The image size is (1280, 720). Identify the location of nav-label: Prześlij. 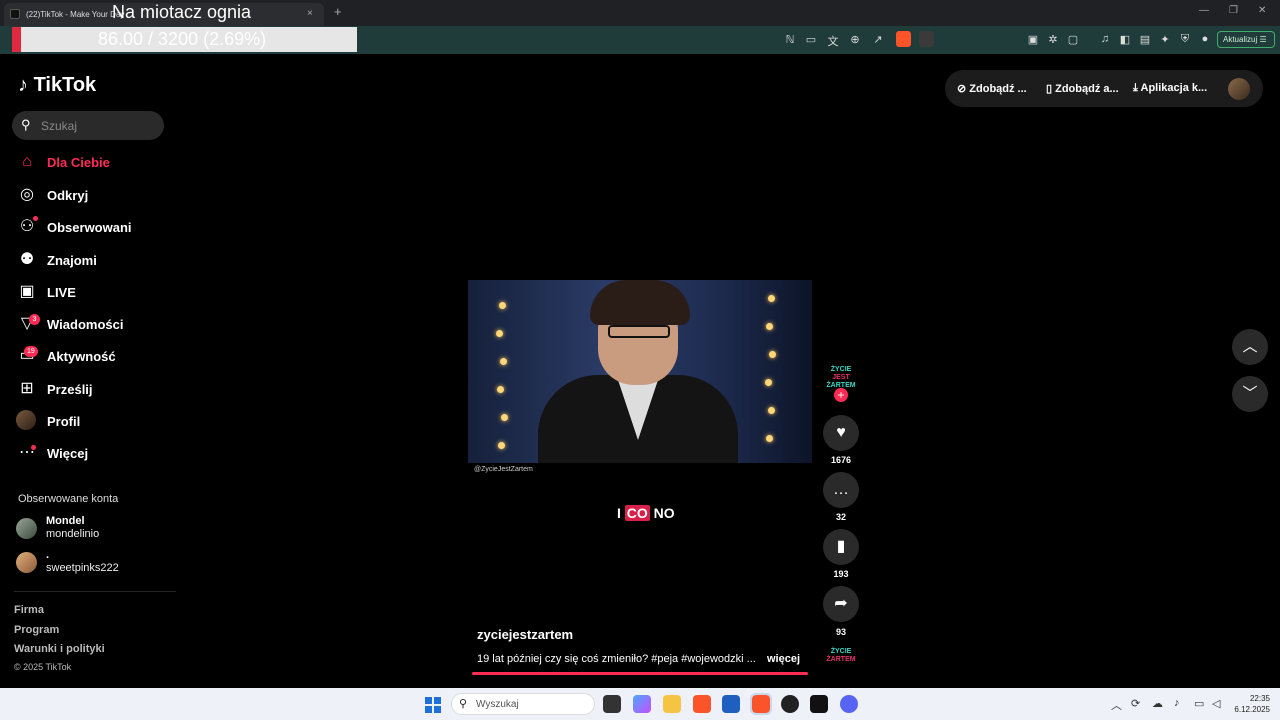
(70, 389).